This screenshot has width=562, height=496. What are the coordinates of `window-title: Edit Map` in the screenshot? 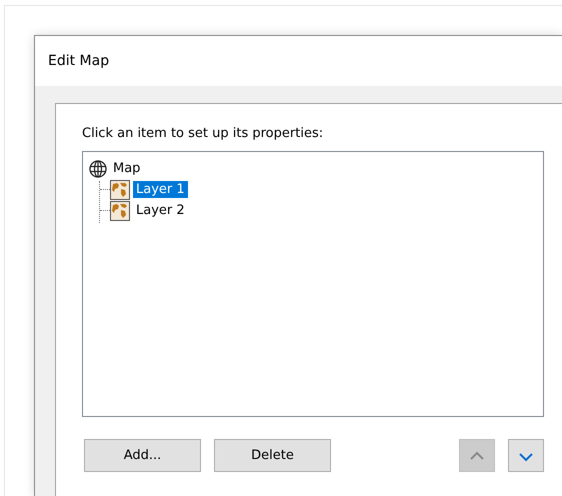 It's located at (79, 61).